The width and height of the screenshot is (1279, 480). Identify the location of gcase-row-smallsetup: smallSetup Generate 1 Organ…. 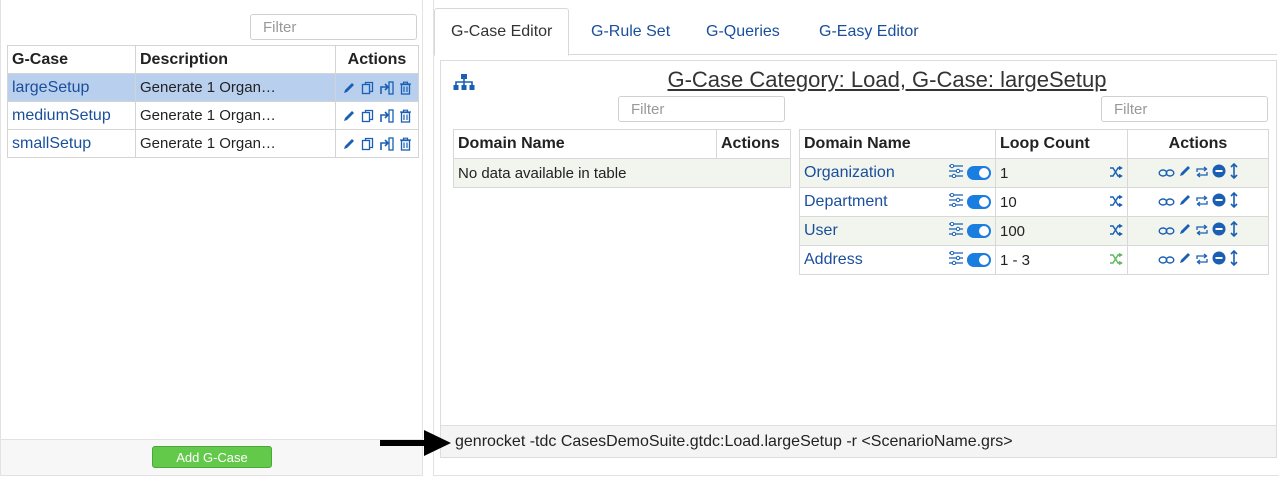
(213, 143).